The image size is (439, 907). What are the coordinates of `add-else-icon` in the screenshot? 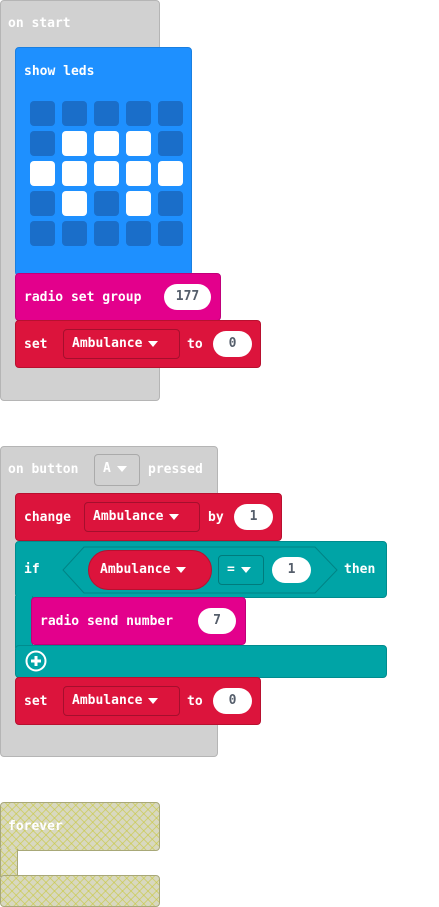 It's located at (36, 661).